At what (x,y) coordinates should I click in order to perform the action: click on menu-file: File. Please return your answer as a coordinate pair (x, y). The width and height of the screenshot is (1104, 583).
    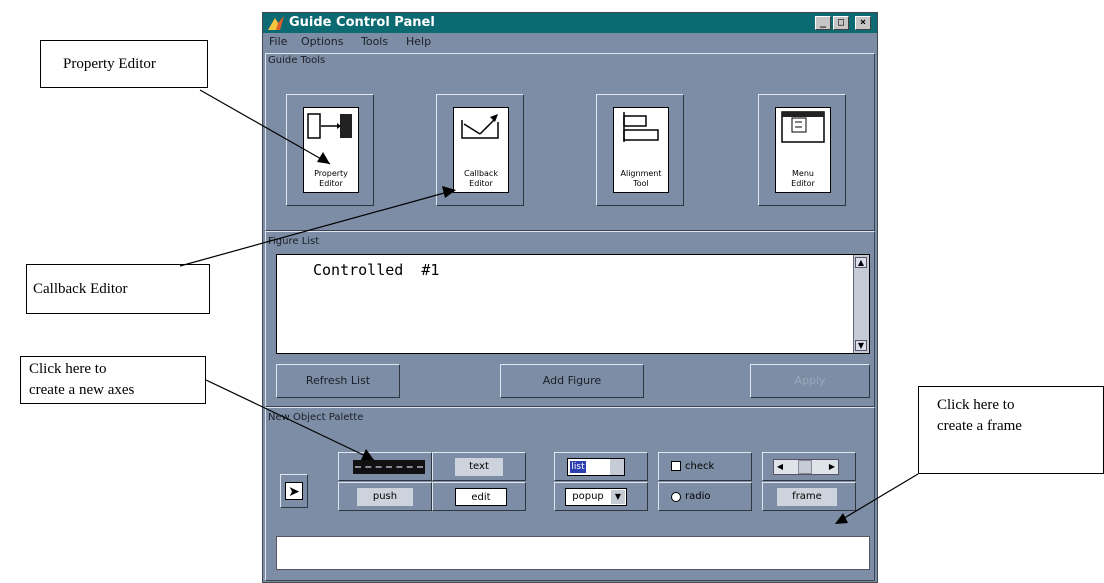
    Looking at the image, I should click on (278, 42).